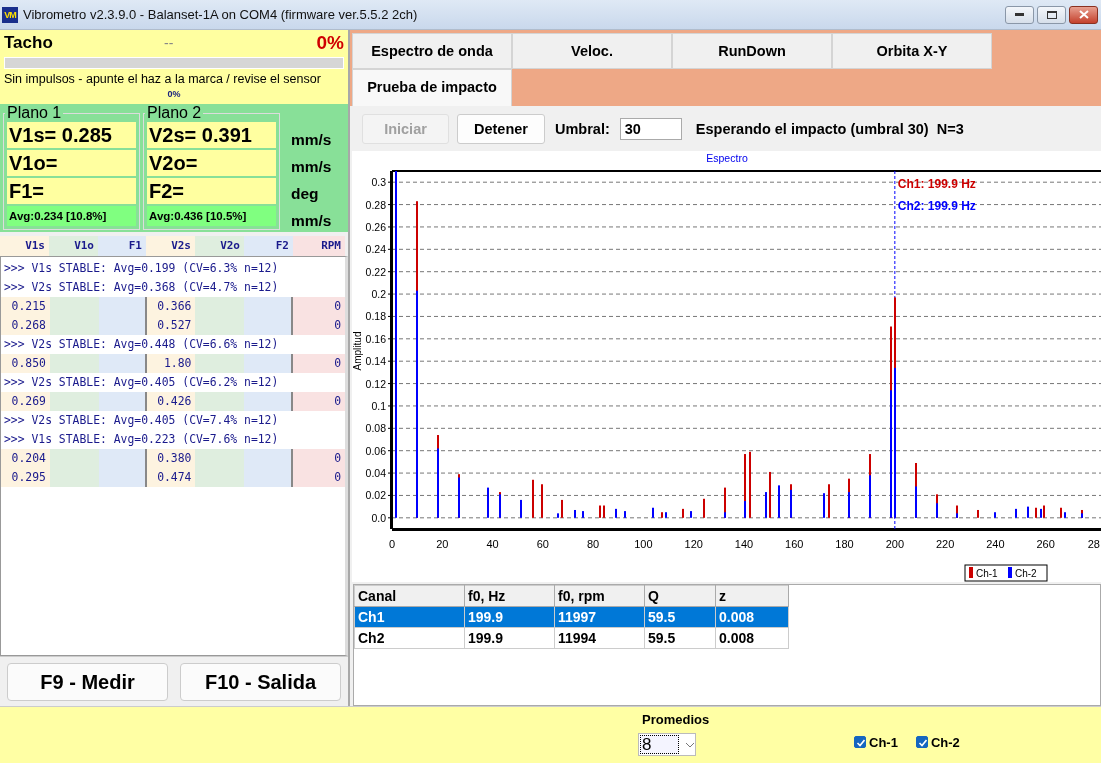  I want to click on cursor-label: Ch2: 199.9 Hz, so click(936, 206).